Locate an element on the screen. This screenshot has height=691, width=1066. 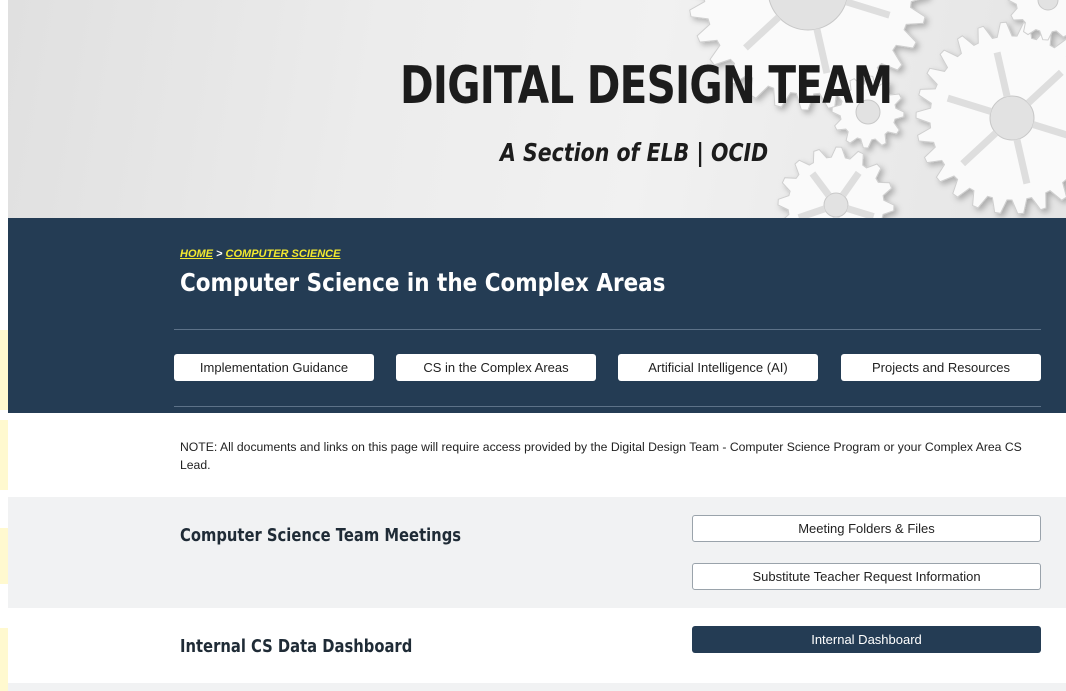
section-next is located at coordinates (537, 687).